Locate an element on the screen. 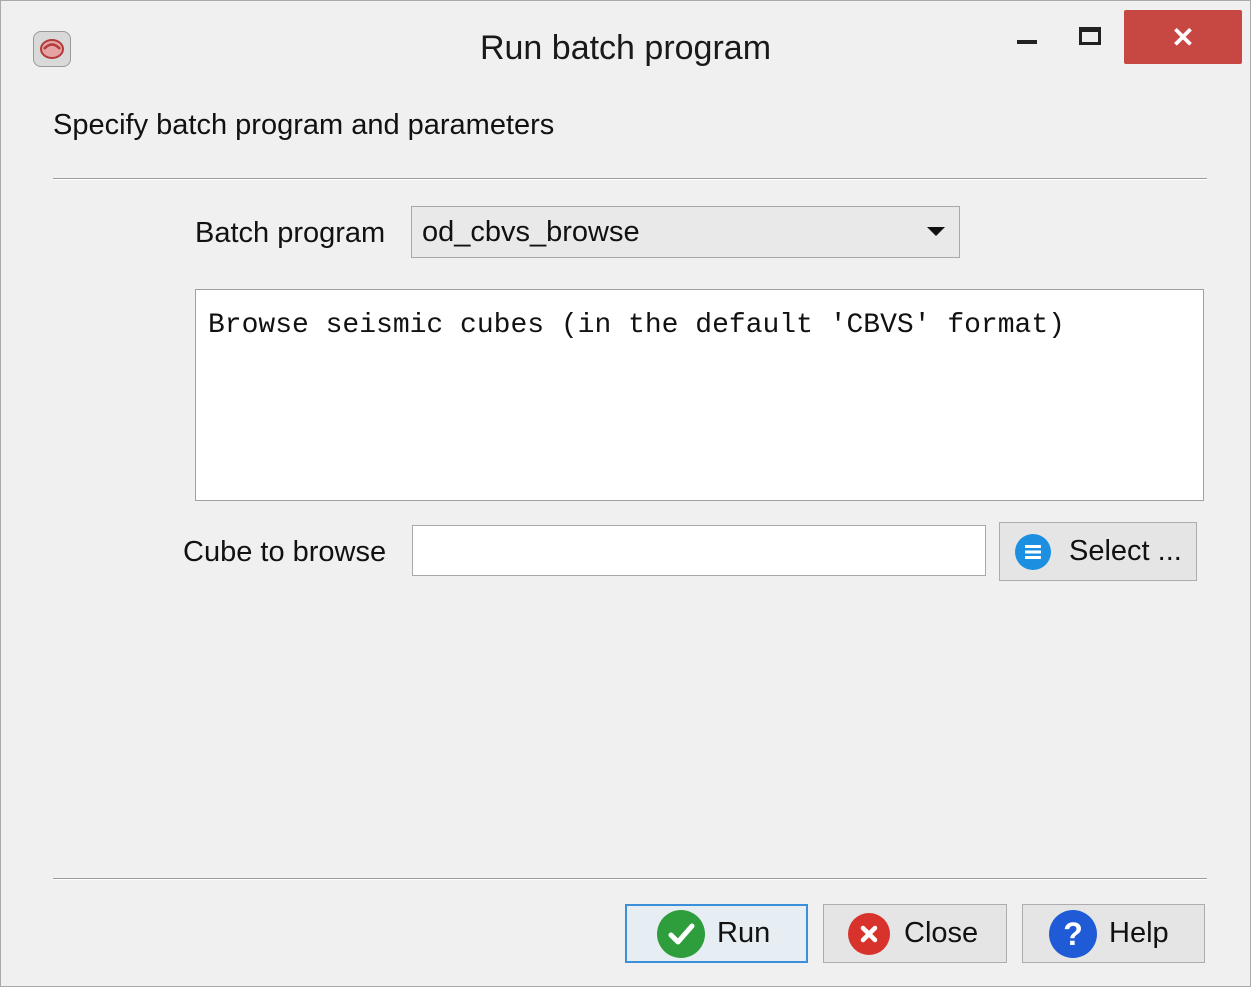 This screenshot has height=987, width=1251. batch-program-value: od_cbvs_browse is located at coordinates (531, 231).